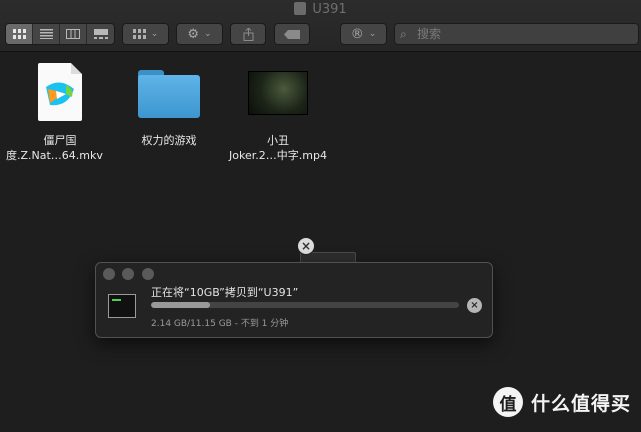 Image resolution: width=641 pixels, height=432 pixels. I want to click on window-title-area: U391, so click(320, 9).